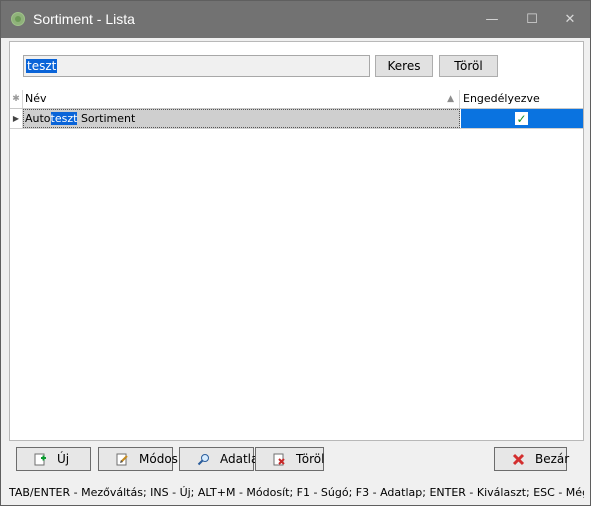 The height and width of the screenshot is (506, 591). What do you see at coordinates (468, 66) in the screenshot?
I see `clear-search-button: Töröl` at bounding box center [468, 66].